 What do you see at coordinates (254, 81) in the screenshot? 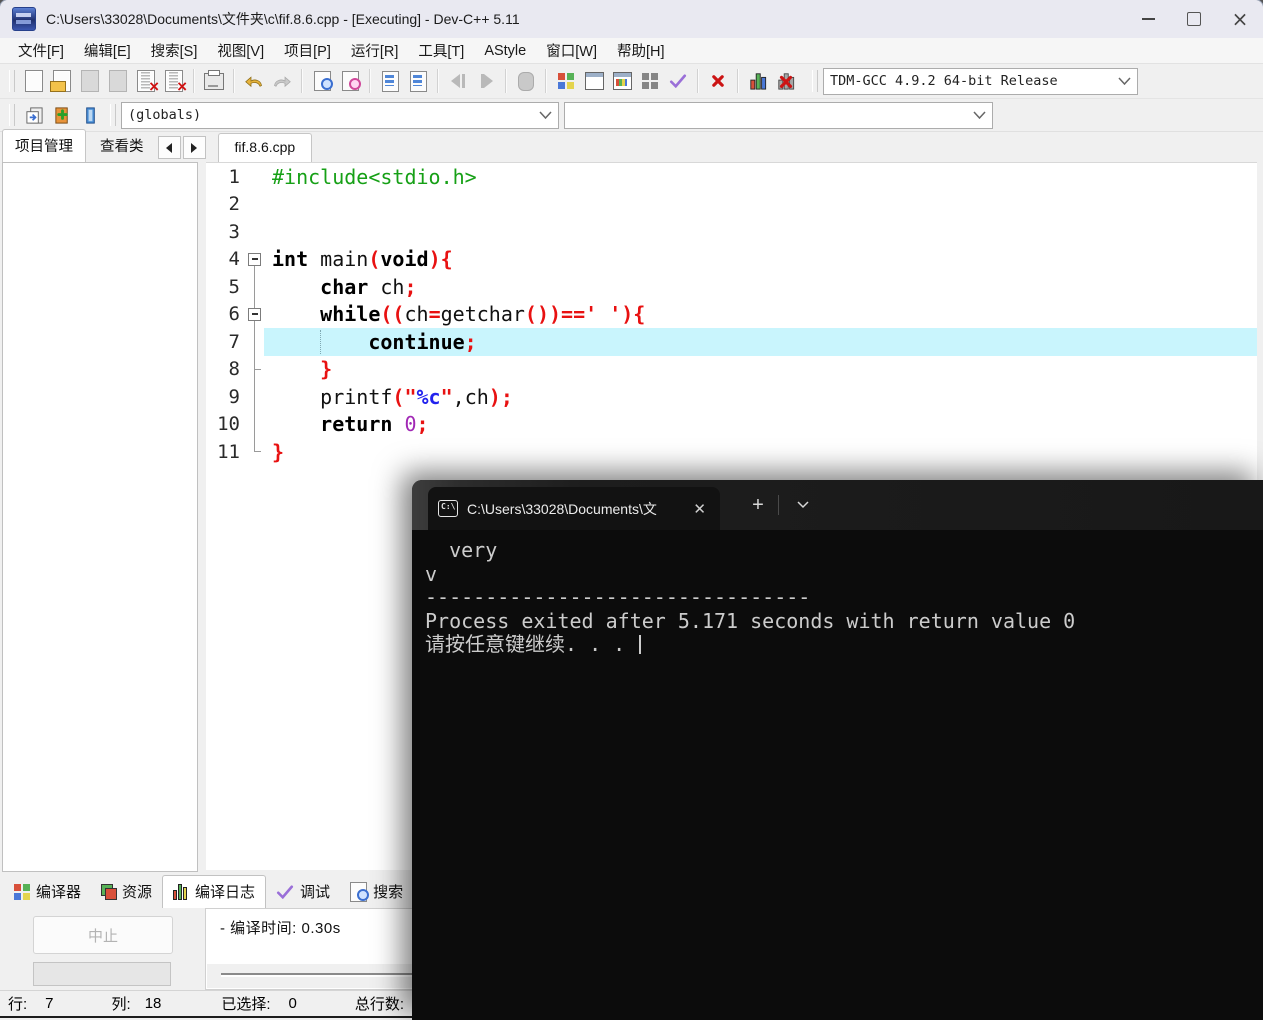
I see `undo-button` at bounding box center [254, 81].